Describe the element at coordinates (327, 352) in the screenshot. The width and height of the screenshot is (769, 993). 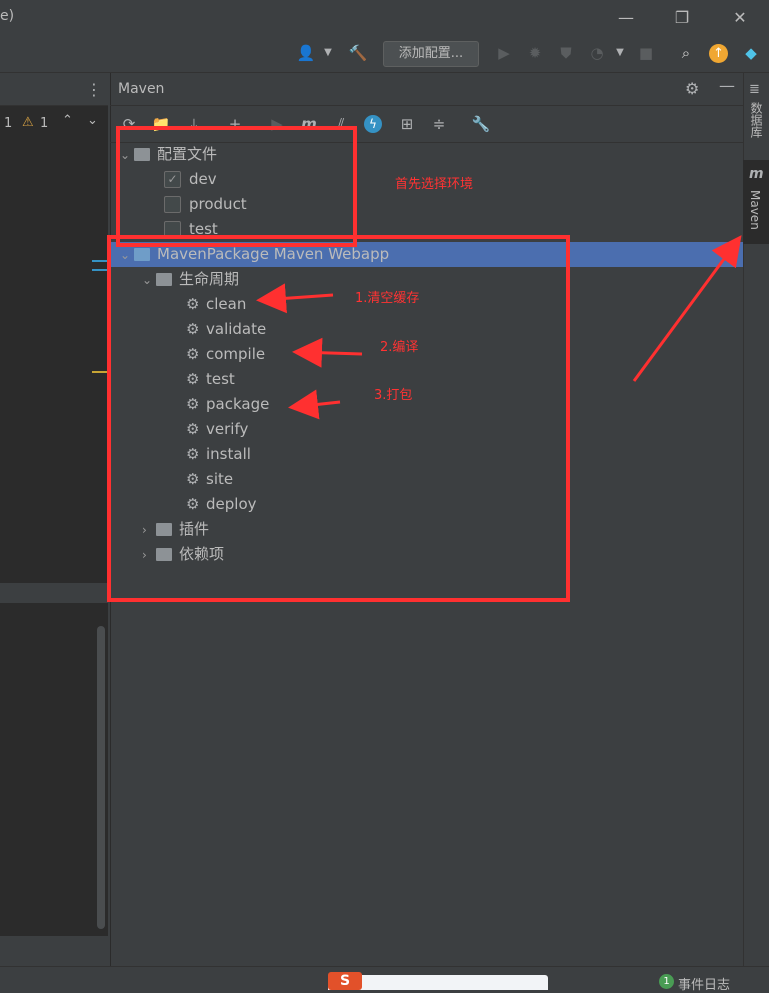
I see `arrow-to-compile` at that location.